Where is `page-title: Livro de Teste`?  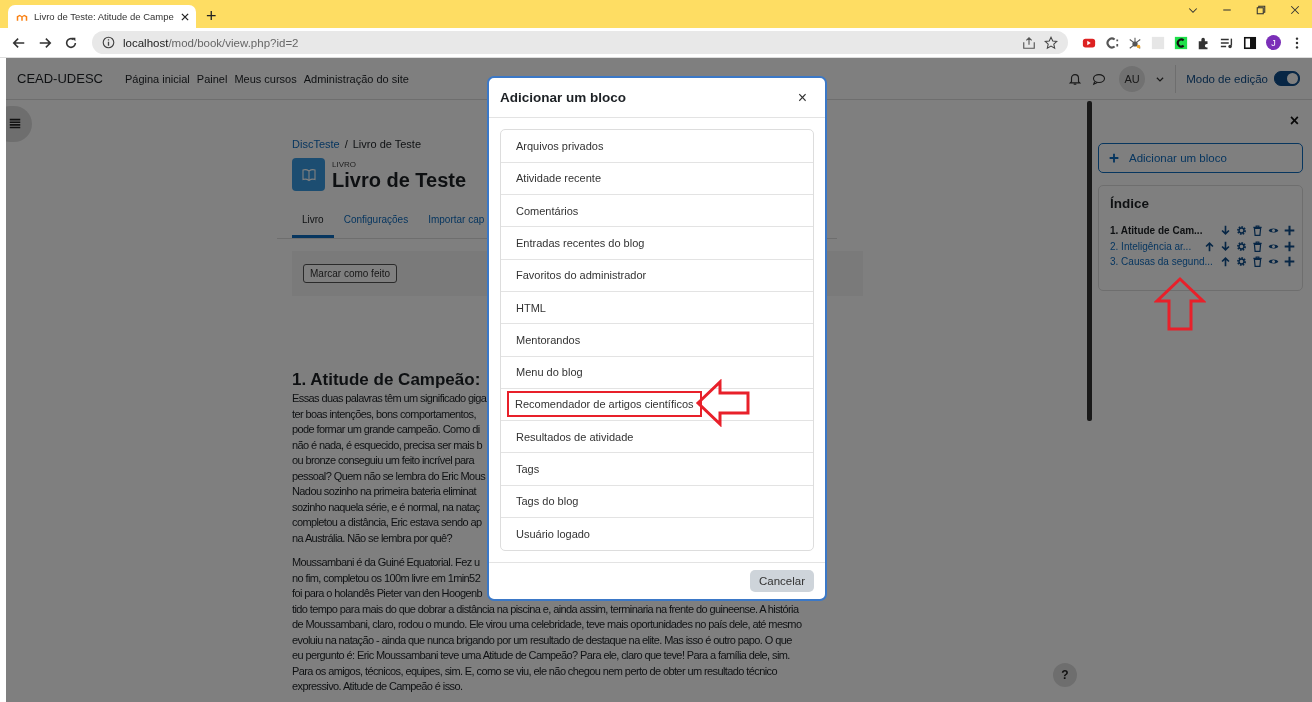
page-title: Livro de Teste is located at coordinates (399, 180).